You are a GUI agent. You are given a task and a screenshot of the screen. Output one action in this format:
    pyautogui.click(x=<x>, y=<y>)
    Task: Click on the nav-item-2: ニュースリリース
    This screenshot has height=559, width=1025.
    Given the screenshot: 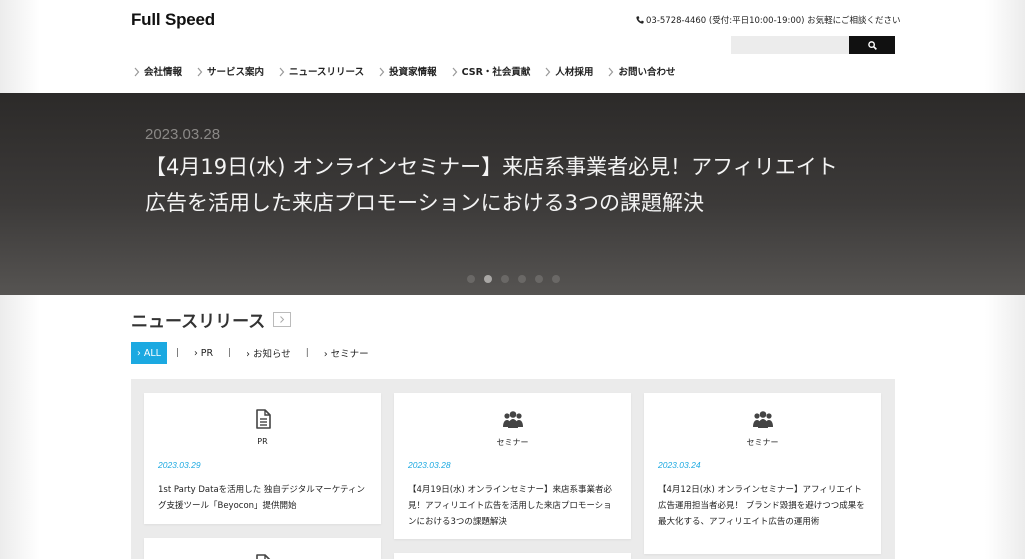 What is the action you would take?
    pyautogui.click(x=321, y=71)
    